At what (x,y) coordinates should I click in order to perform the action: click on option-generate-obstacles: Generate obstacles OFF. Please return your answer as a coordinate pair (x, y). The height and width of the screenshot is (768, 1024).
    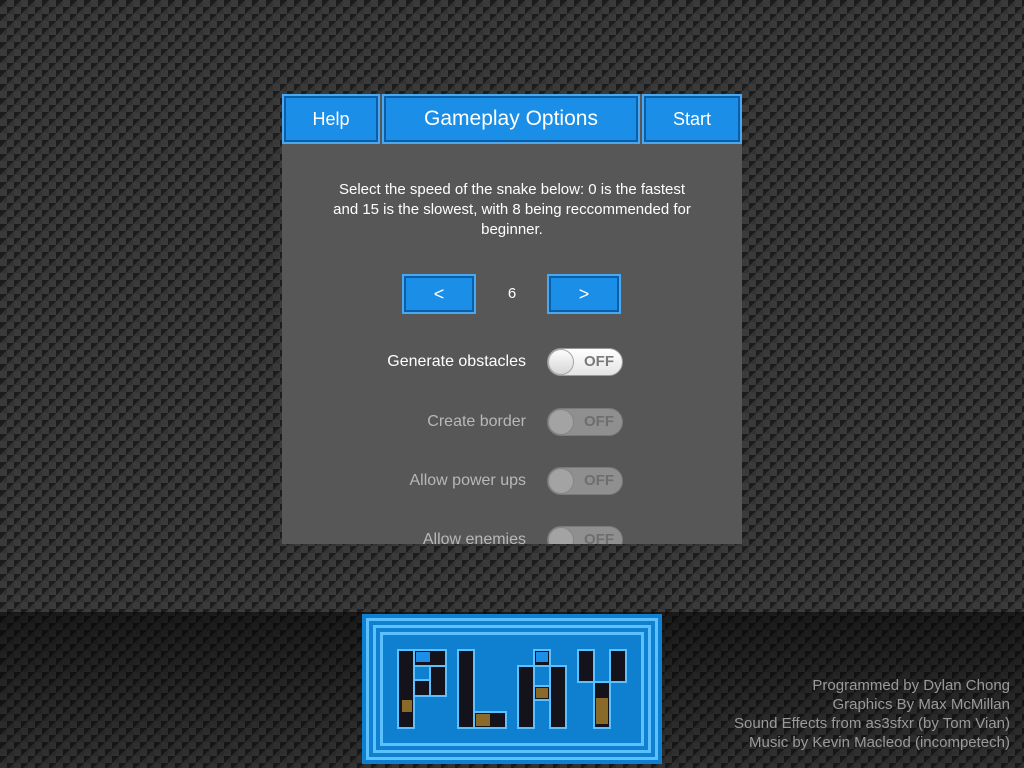
    Looking at the image, I should click on (512, 362).